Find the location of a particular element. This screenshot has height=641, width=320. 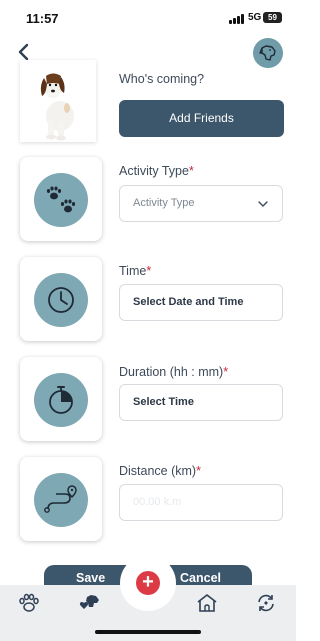

time-card is located at coordinates (61, 299).